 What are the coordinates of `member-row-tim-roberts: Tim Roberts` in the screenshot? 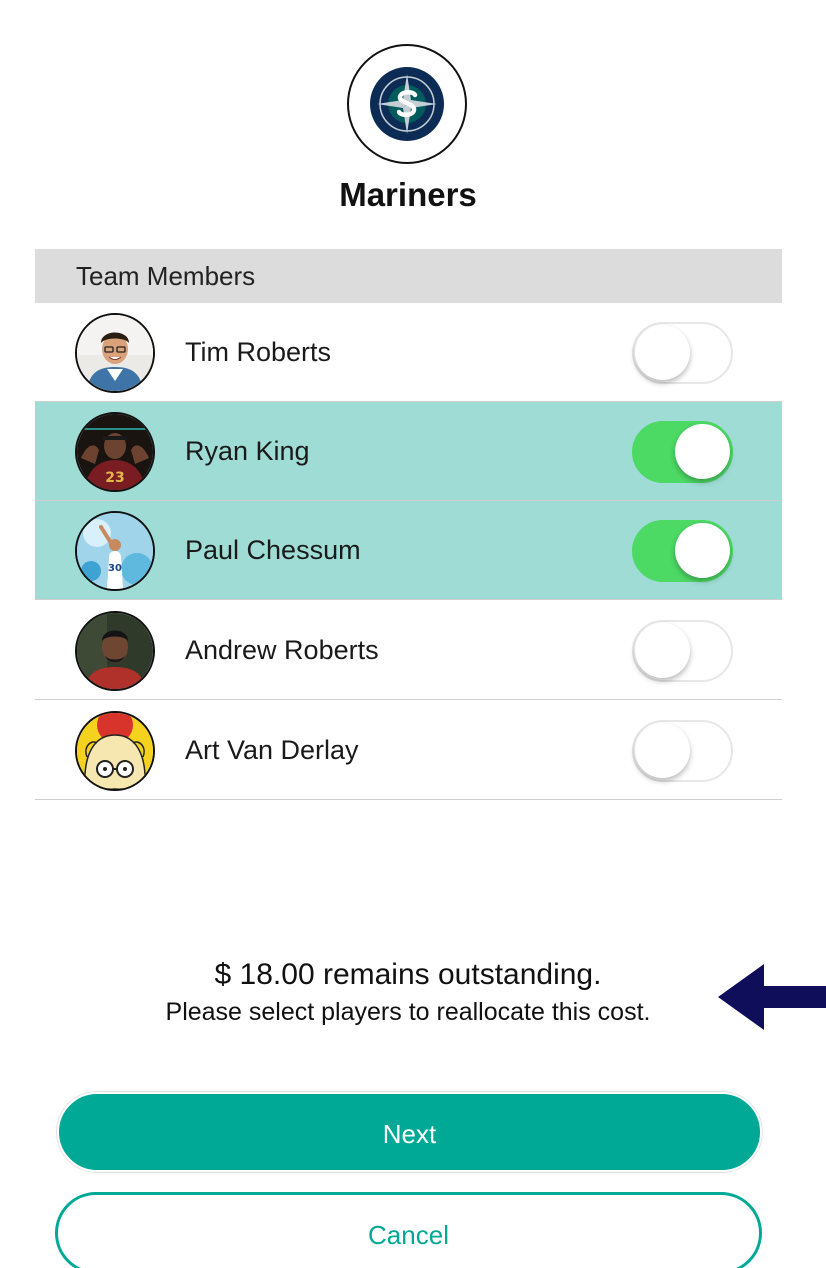 It's located at (408, 352).